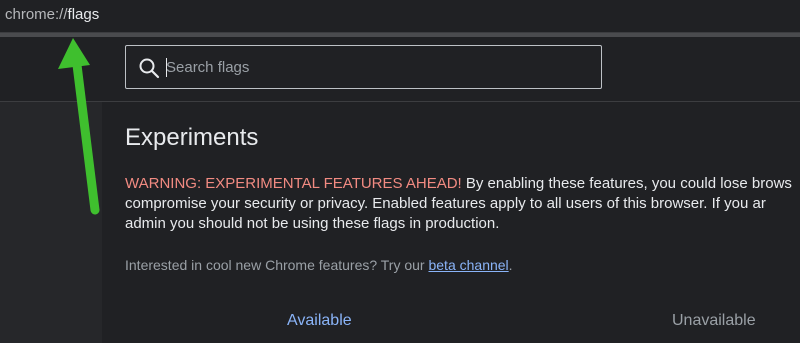 This screenshot has height=343, width=800. Describe the element at coordinates (400, 16) in the screenshot. I see `address-bar: chrome://flags` at that location.